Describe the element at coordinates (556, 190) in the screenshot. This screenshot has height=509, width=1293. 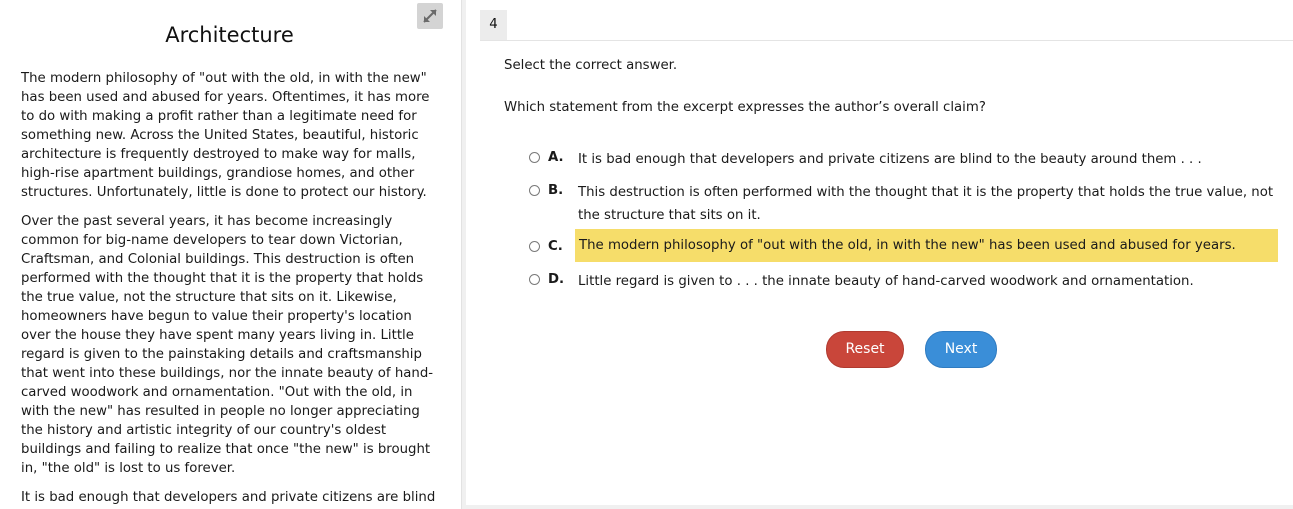
I see `option-letter: B.` at that location.